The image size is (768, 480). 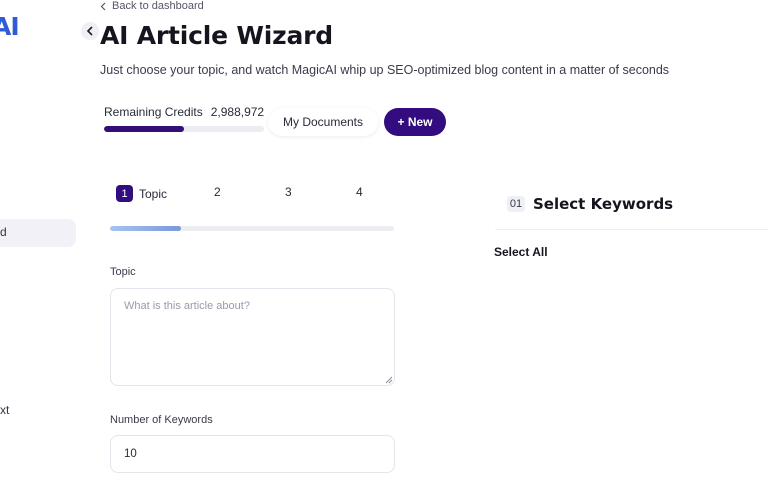 I want to click on back-link-label: Back to dashboard, so click(x=158, y=6).